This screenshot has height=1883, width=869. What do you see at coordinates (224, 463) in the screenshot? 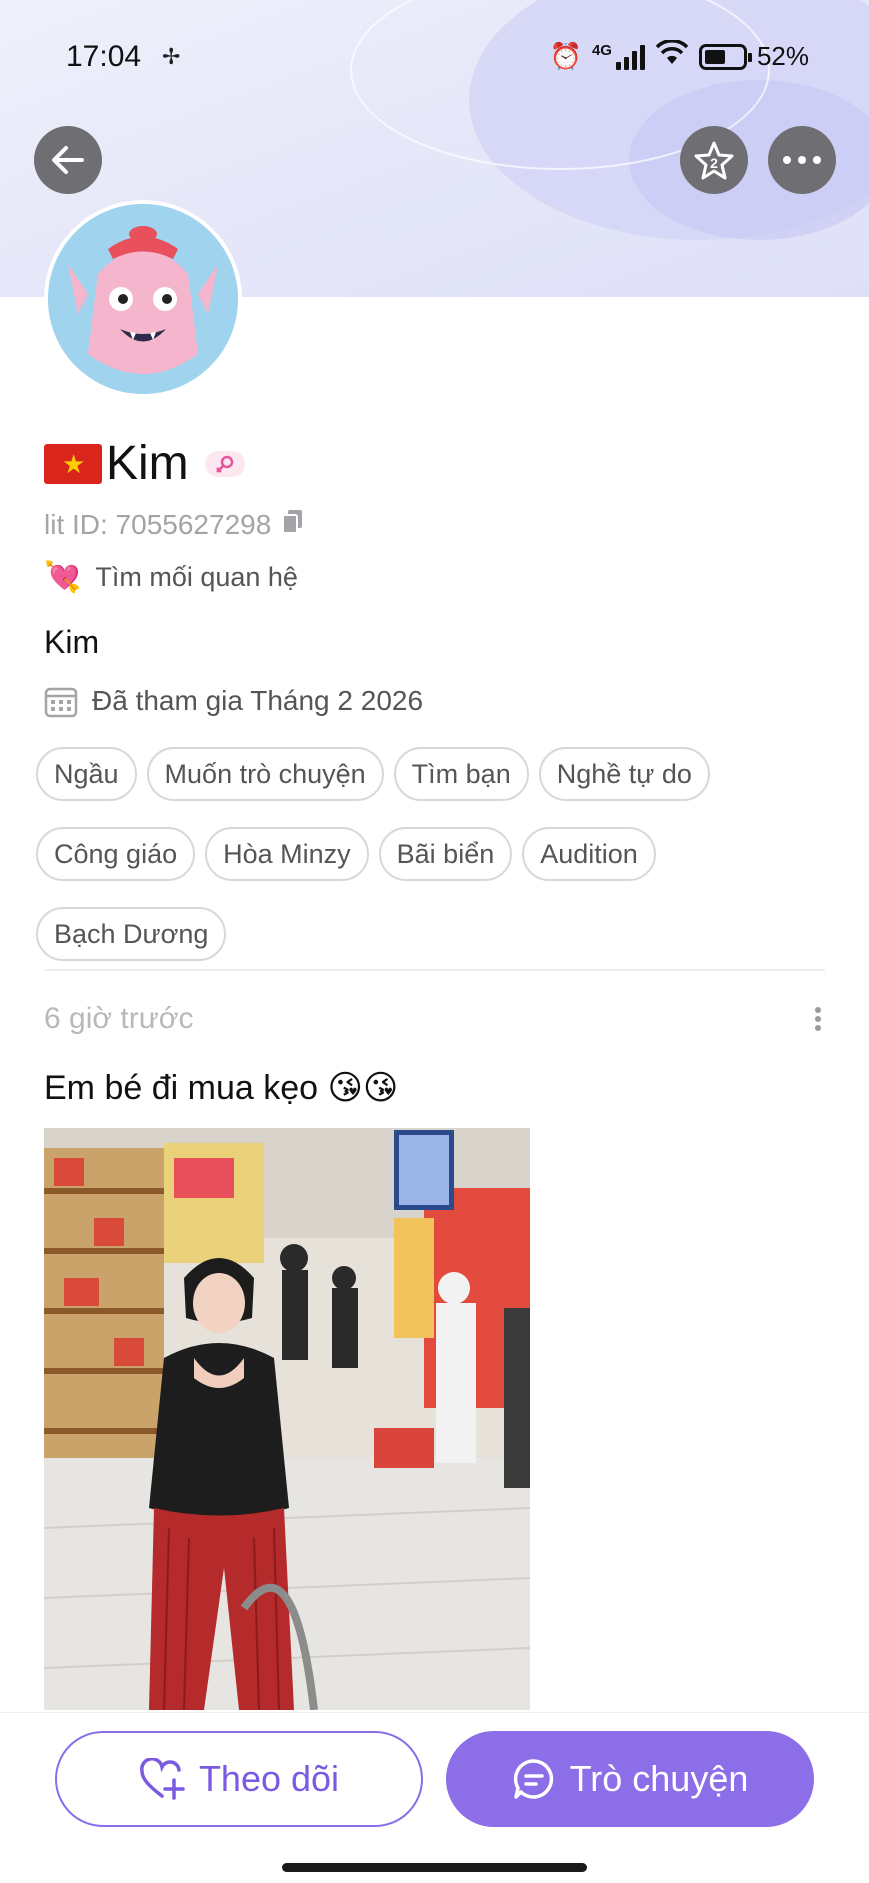
I see `female-icon` at bounding box center [224, 463].